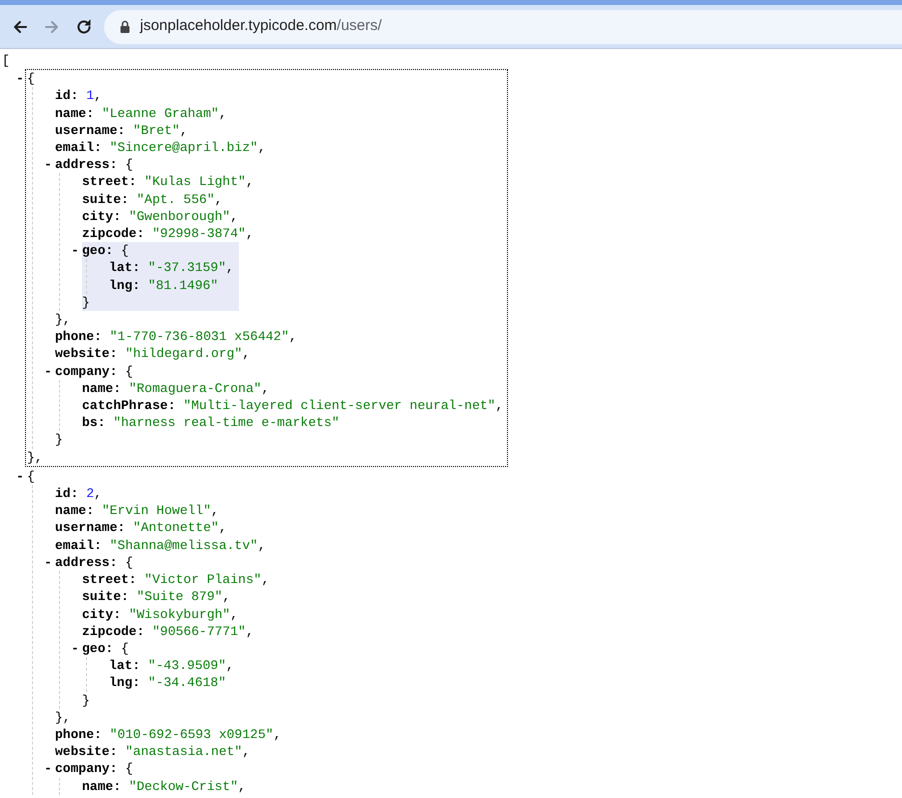 Image resolution: width=902 pixels, height=798 pixels. Describe the element at coordinates (157, 511) in the screenshot. I see `json-value: "Ervin Howell"` at that location.